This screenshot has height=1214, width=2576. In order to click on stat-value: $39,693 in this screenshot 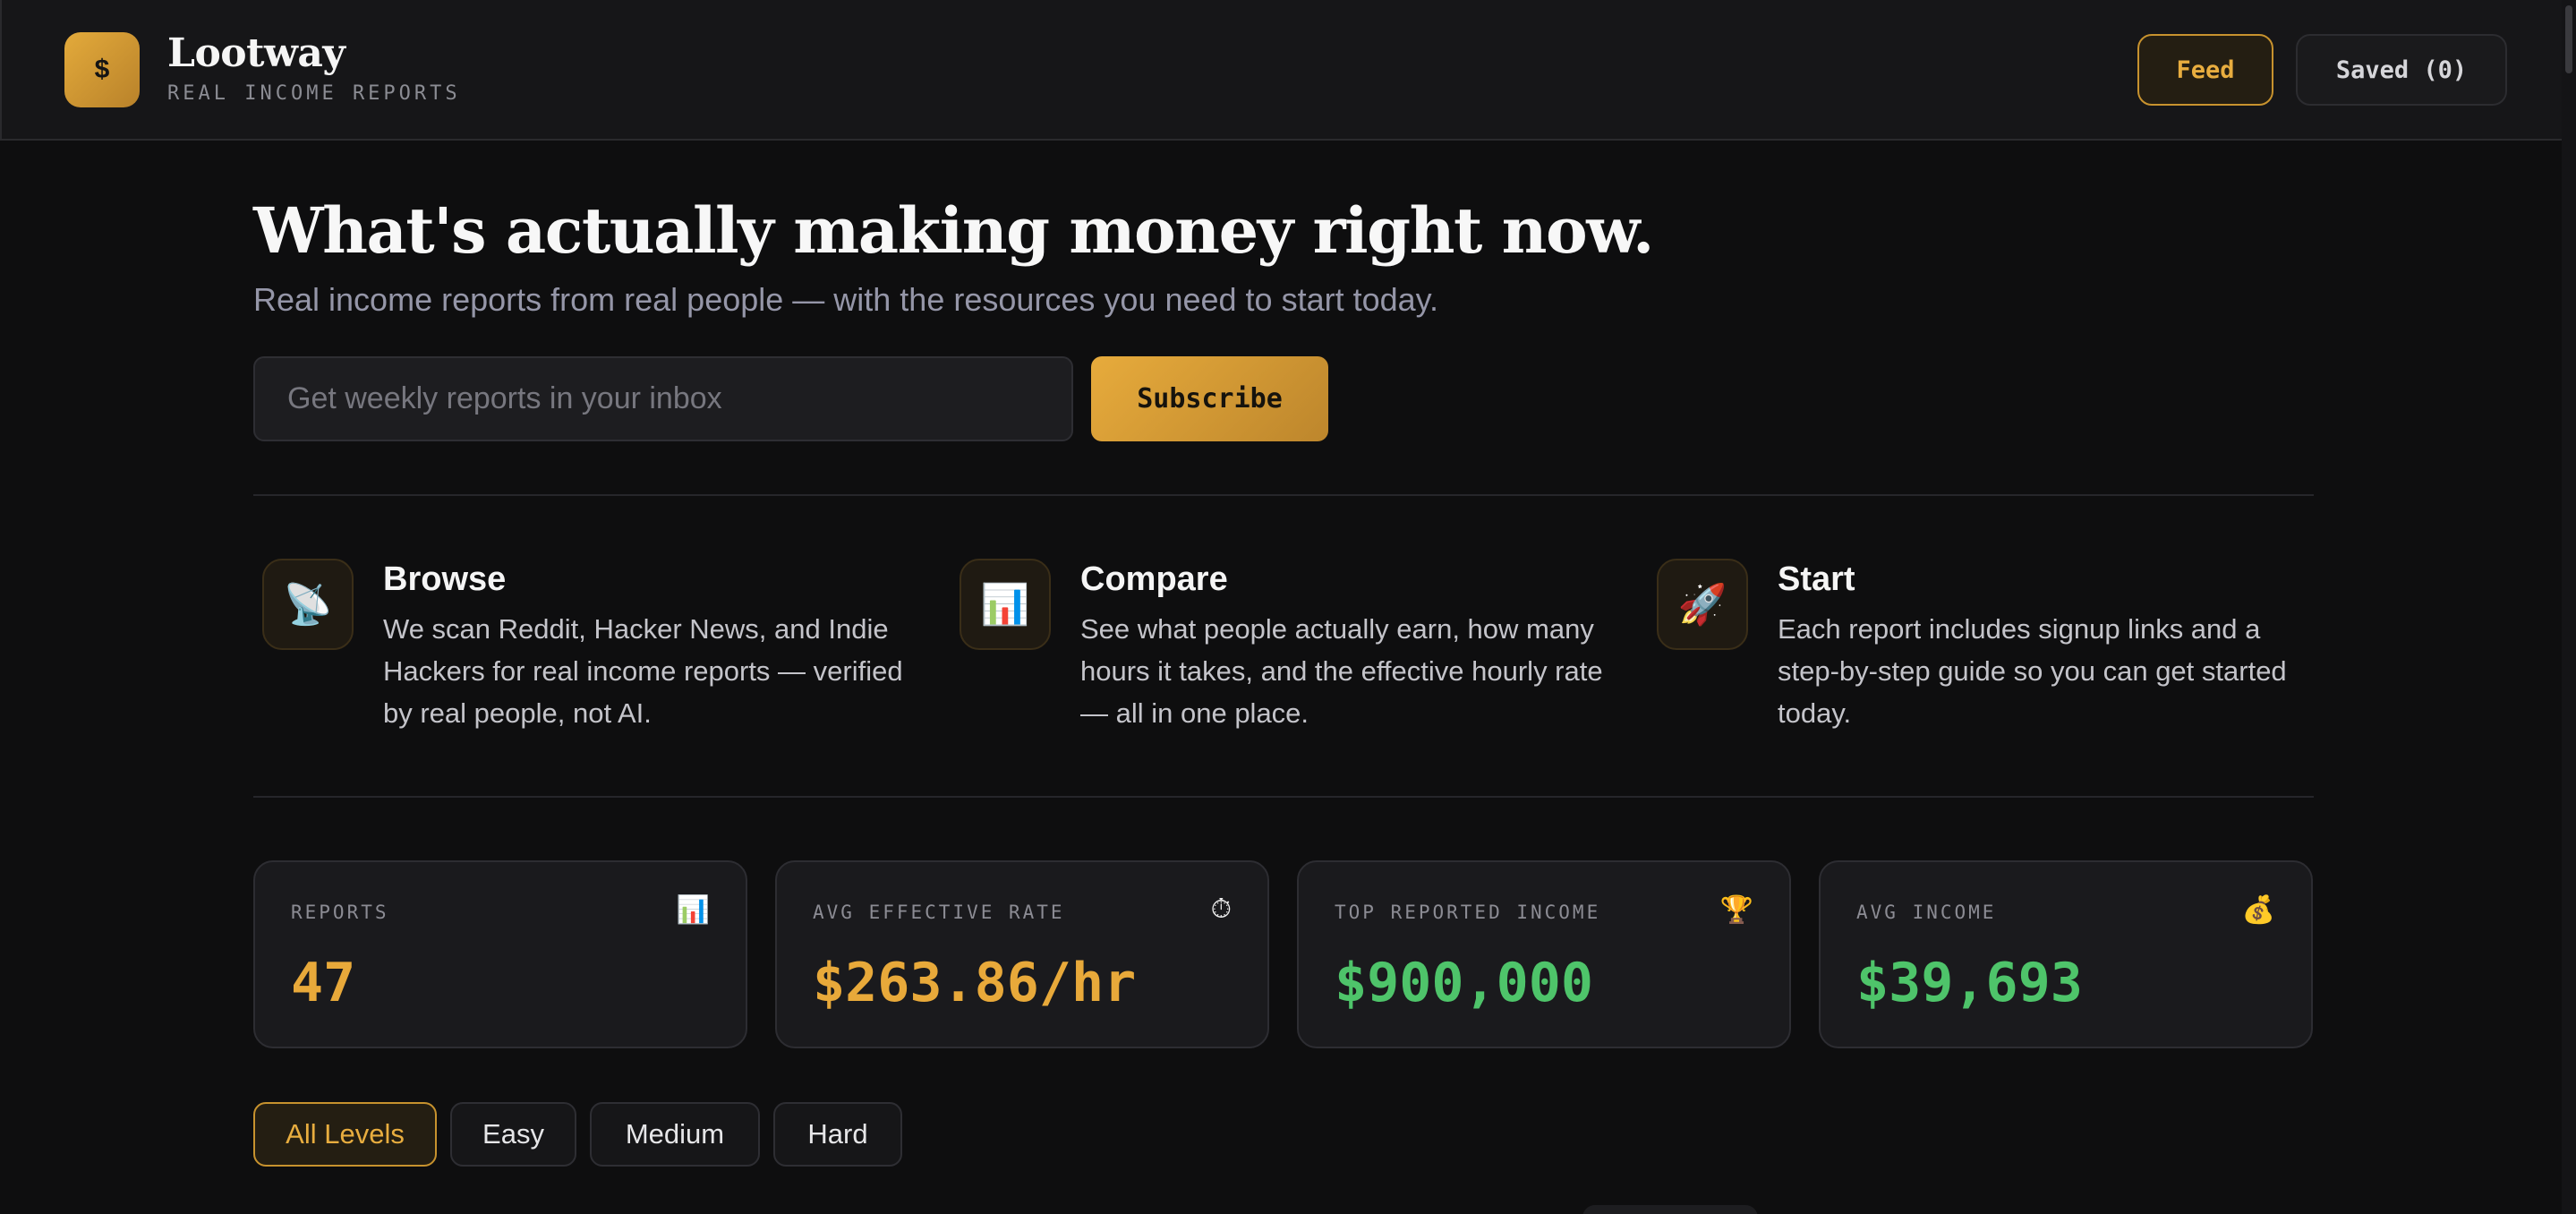, I will do `click(1969, 983)`.